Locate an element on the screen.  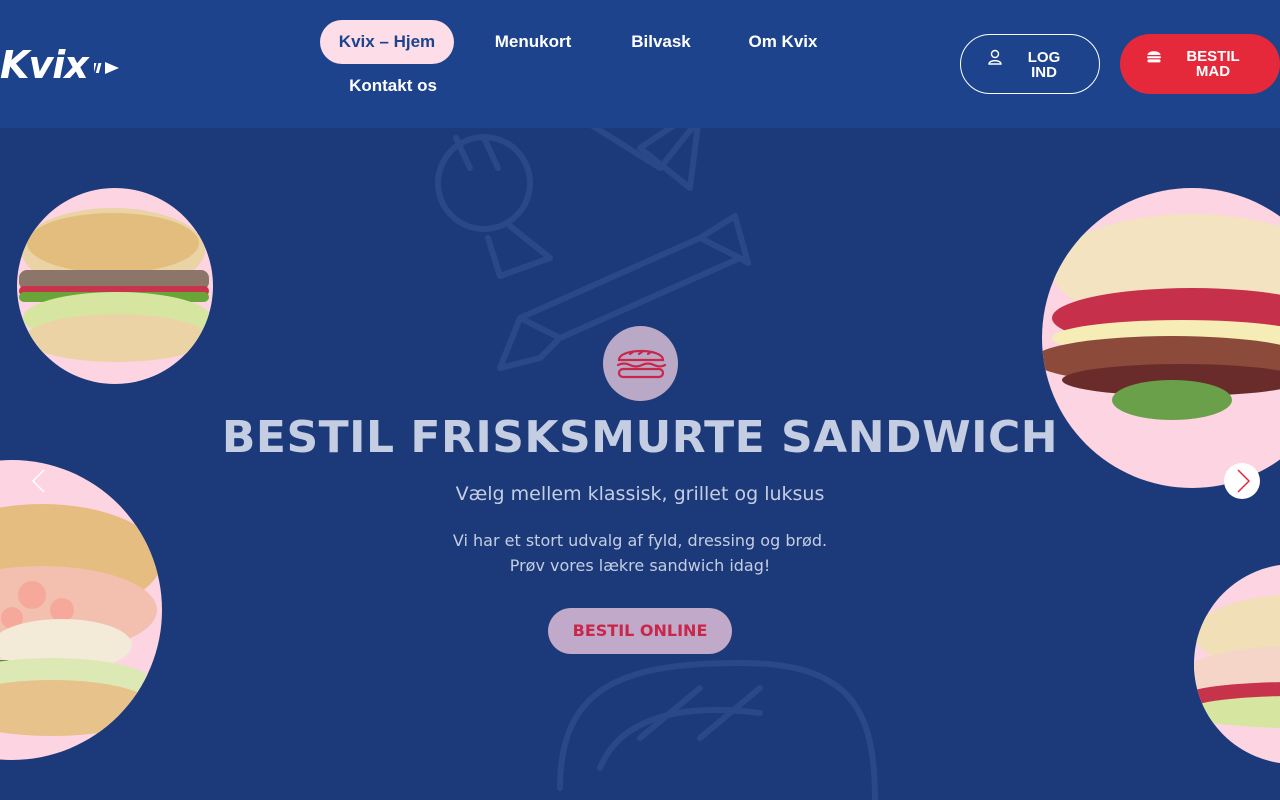
sandwich-image-tuna is located at coordinates (115, 286).